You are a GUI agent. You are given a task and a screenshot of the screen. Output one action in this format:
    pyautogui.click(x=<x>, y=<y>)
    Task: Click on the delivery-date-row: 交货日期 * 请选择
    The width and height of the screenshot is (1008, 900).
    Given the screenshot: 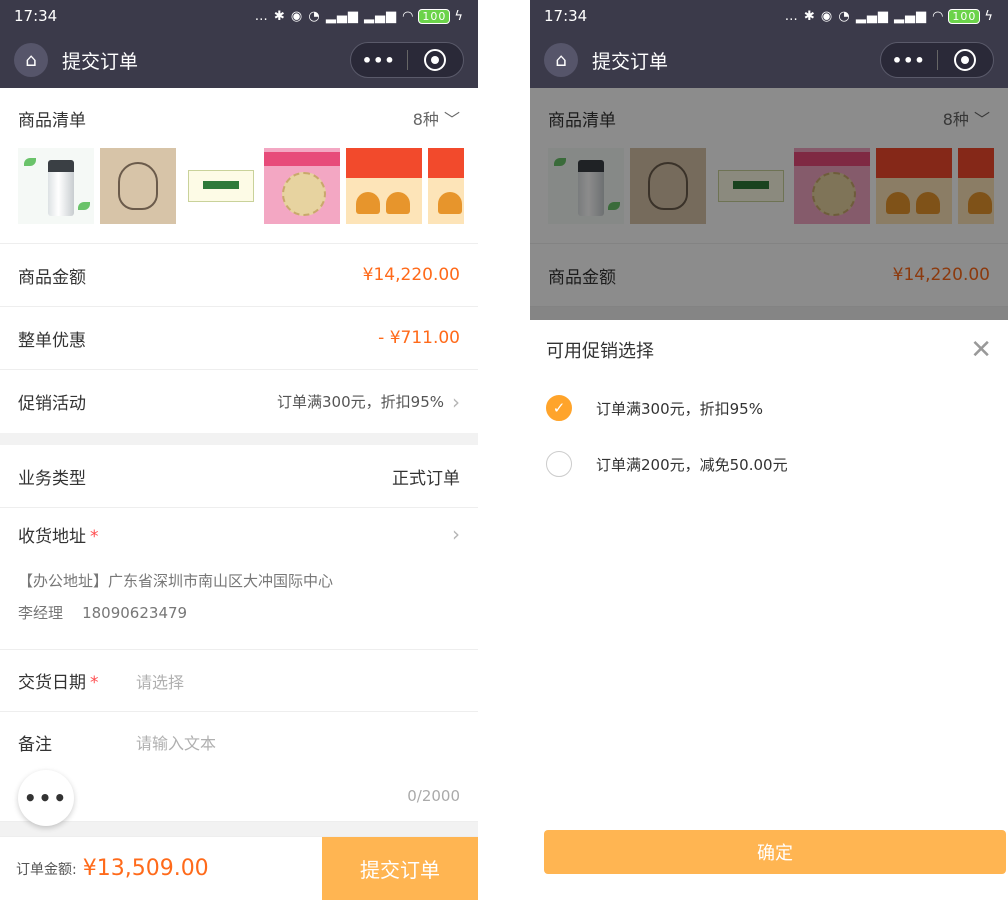 What is the action you would take?
    pyautogui.click(x=239, y=681)
    